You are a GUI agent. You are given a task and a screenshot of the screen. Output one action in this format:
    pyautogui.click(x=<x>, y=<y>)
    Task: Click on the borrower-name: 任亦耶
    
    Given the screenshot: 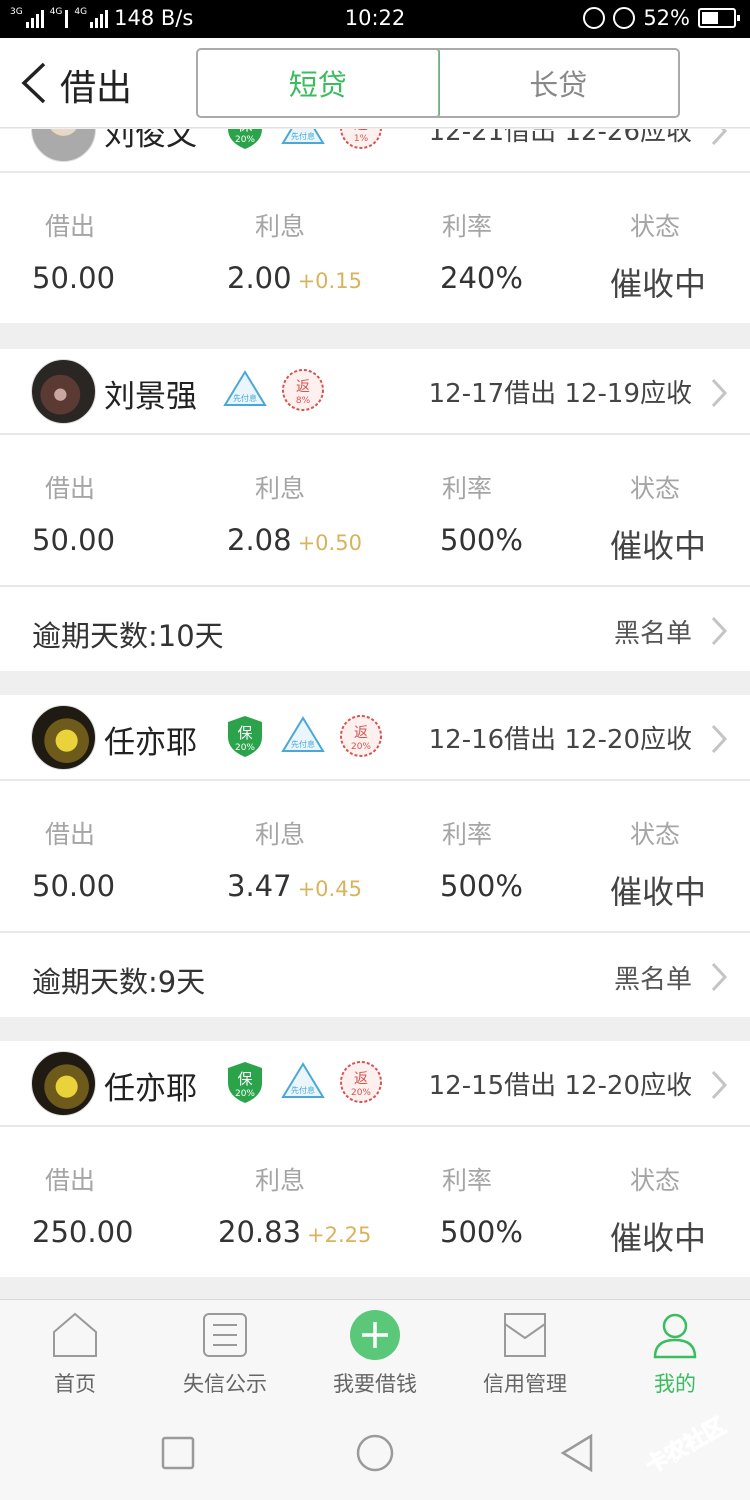 What is the action you would take?
    pyautogui.click(x=150, y=743)
    